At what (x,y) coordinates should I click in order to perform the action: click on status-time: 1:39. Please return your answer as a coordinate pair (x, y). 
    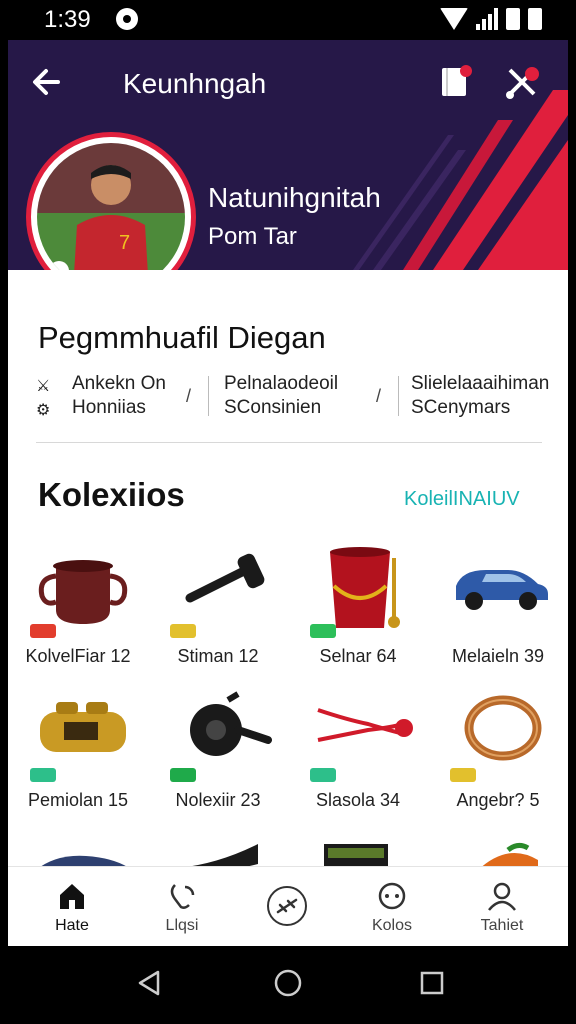
    Looking at the image, I should click on (67, 19).